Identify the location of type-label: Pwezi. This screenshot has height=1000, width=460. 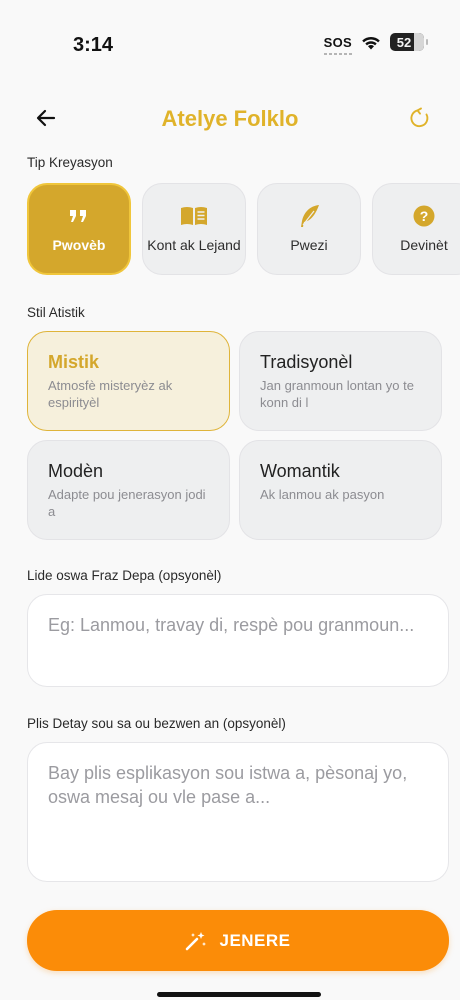
(309, 245).